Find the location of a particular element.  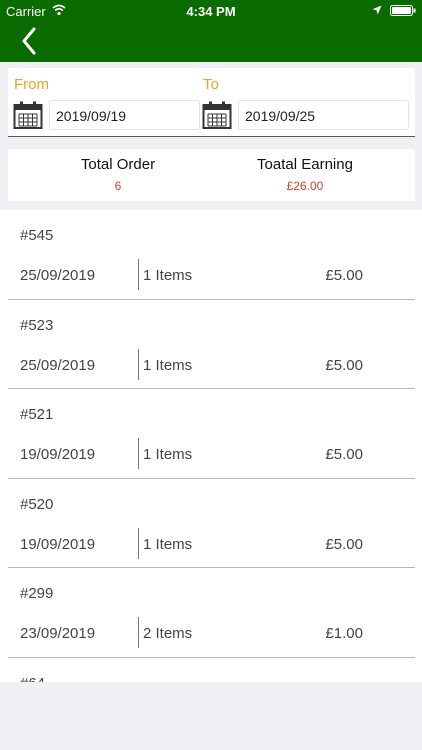

total-earning-summary: Toatal Earning £26.00 is located at coordinates (305, 174).